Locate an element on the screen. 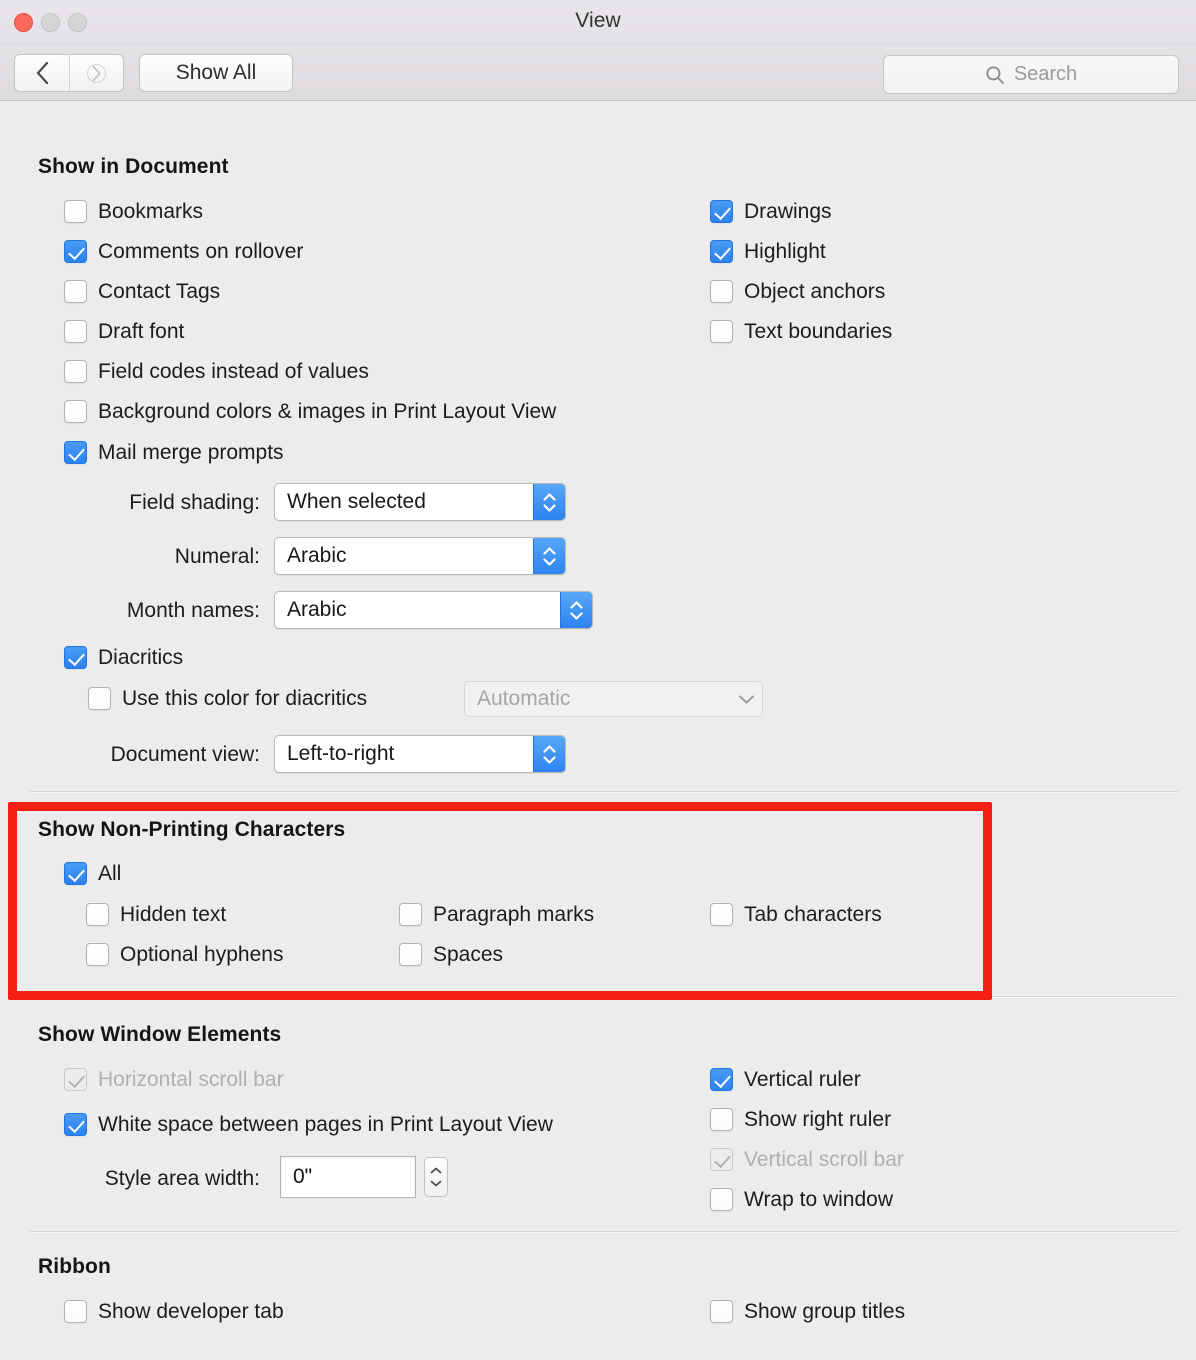 The height and width of the screenshot is (1360, 1196). checkbox-label: Show group titles is located at coordinates (825, 1311).